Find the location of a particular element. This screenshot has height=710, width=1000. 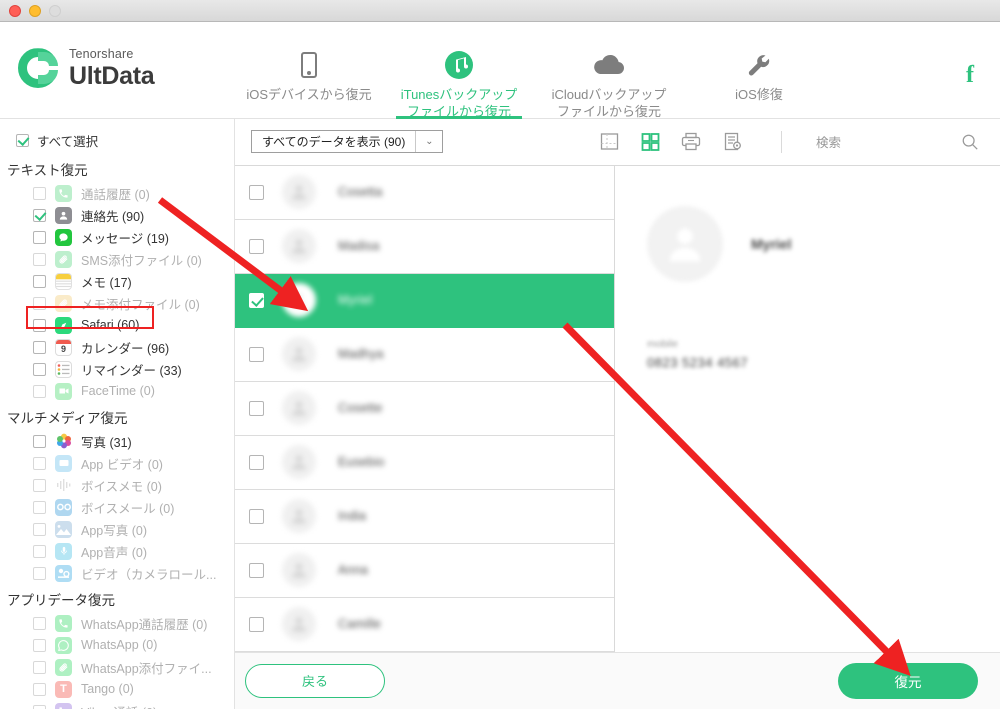

sidebar-item-photos: 写真 (31) is located at coordinates (117, 441).